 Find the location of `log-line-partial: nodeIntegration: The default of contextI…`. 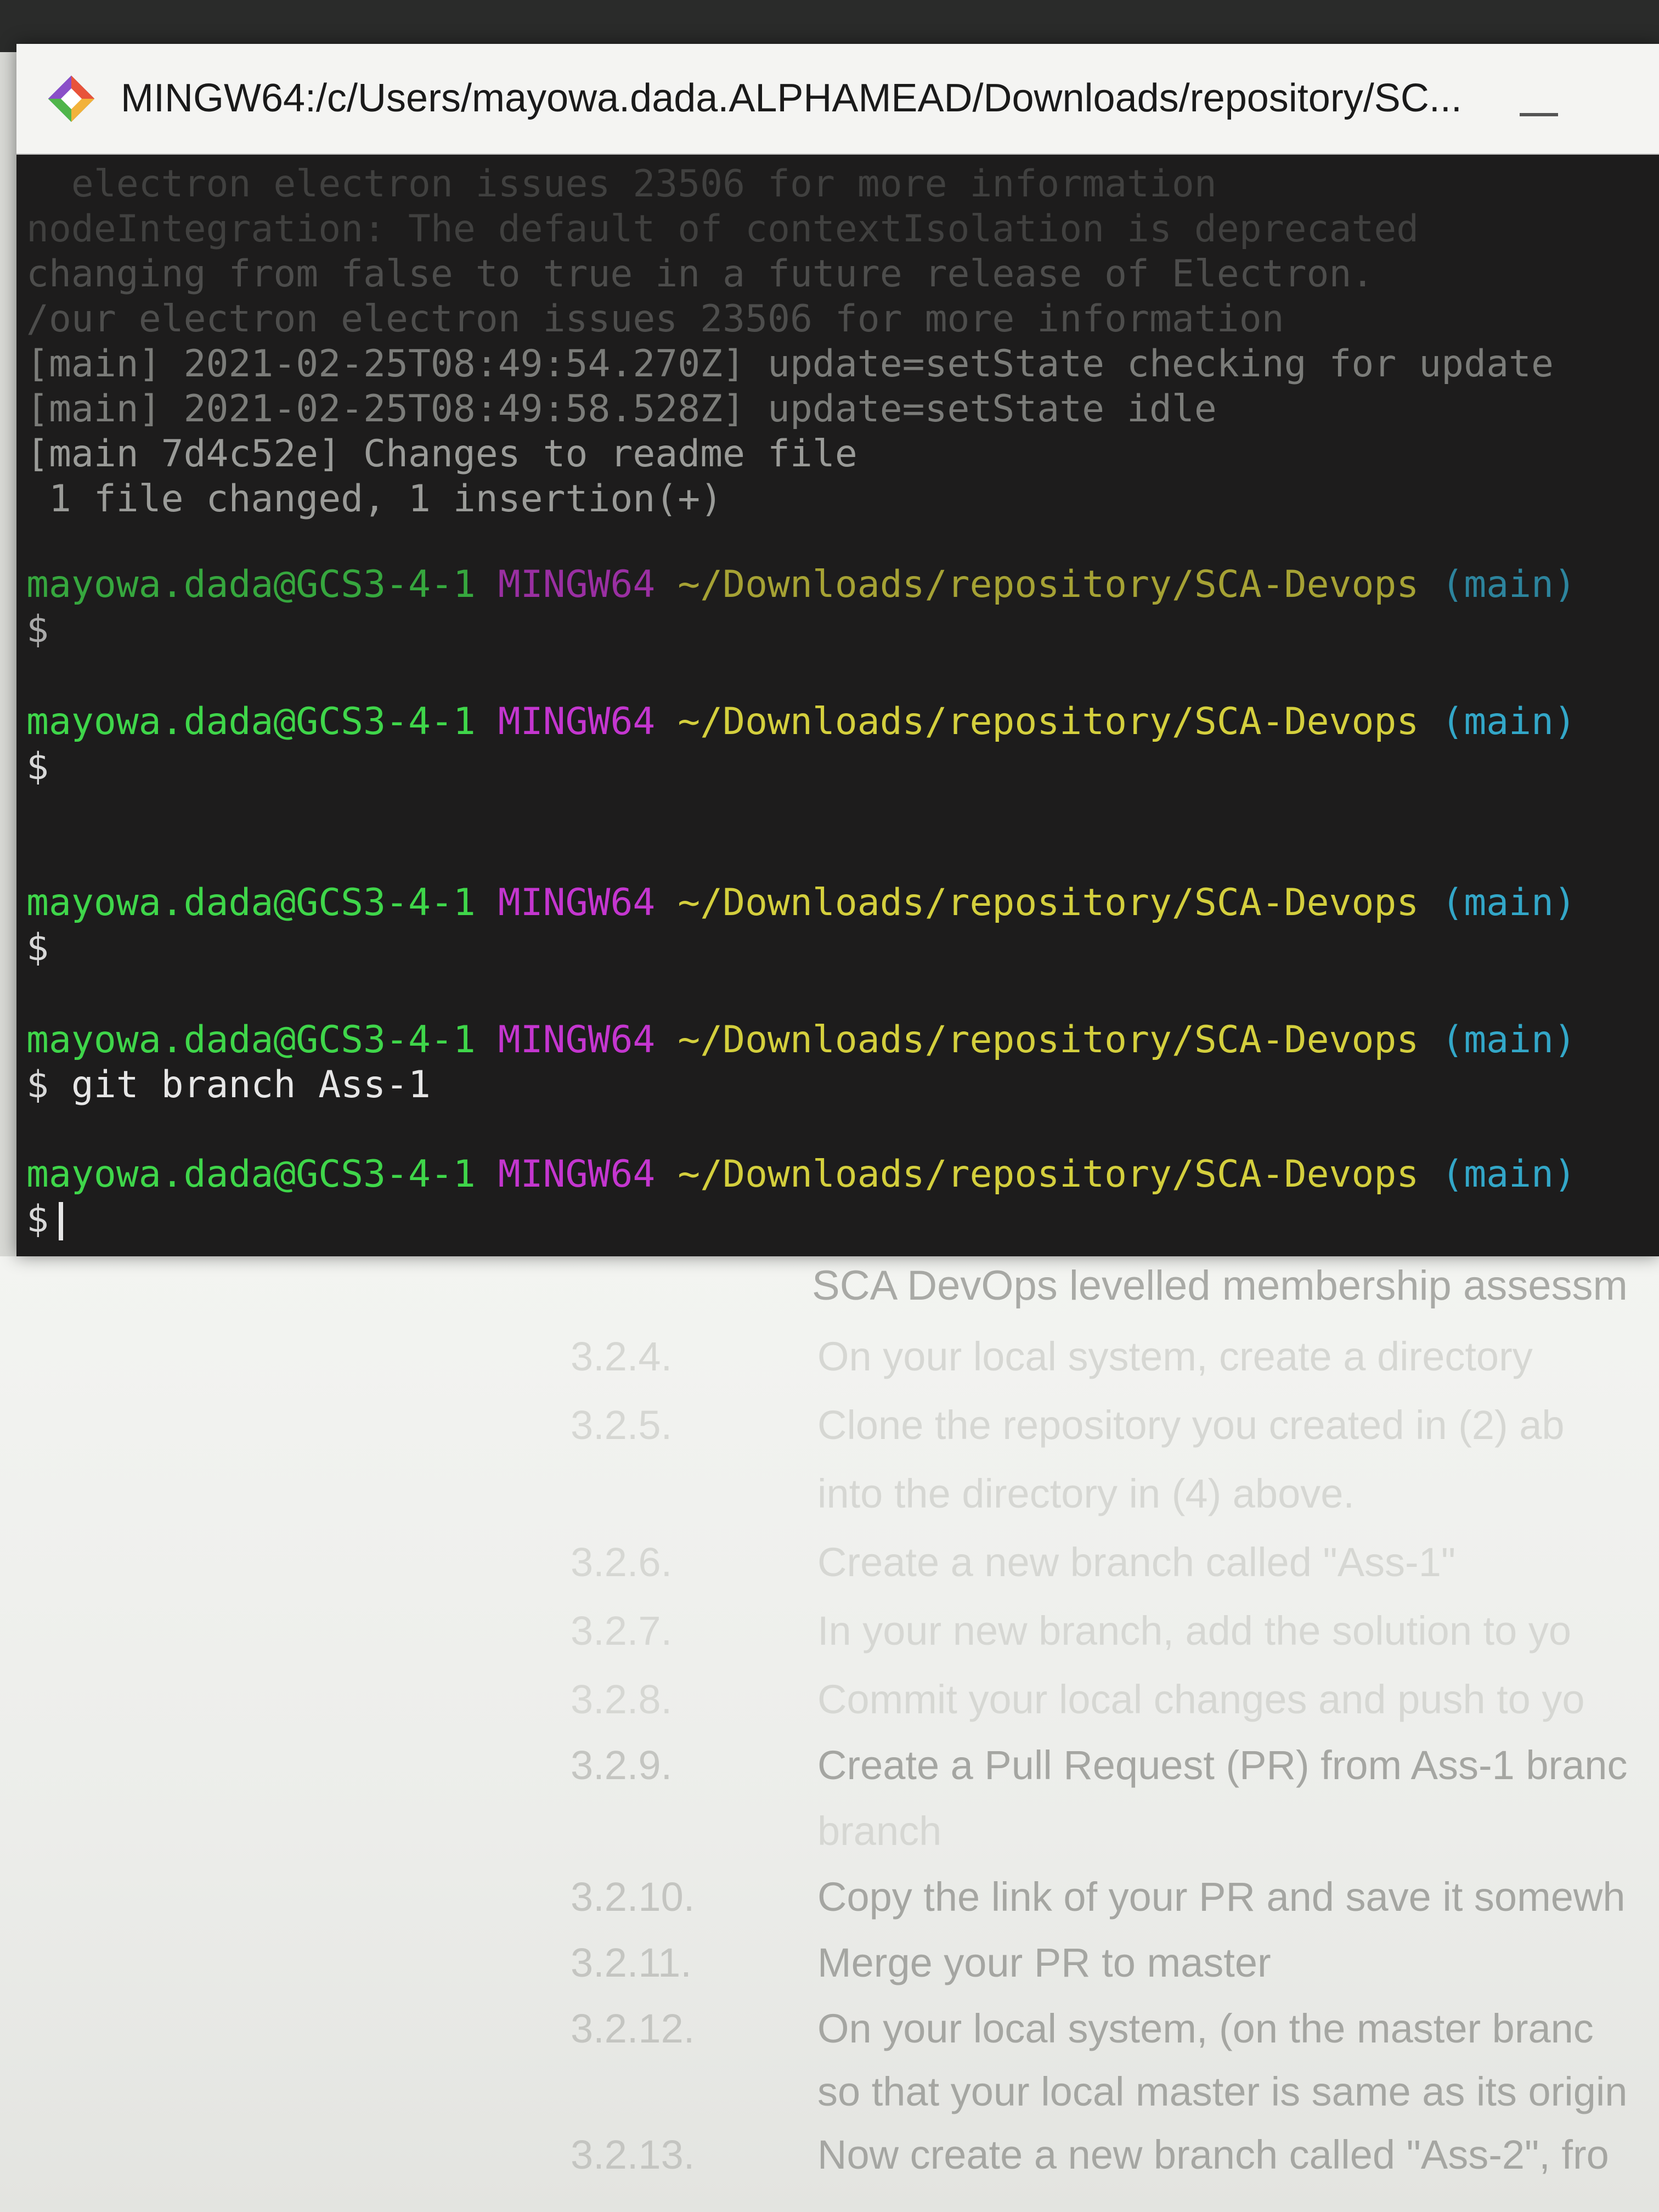

log-line-partial: nodeIntegration: The default of contextI… is located at coordinates (723, 229).